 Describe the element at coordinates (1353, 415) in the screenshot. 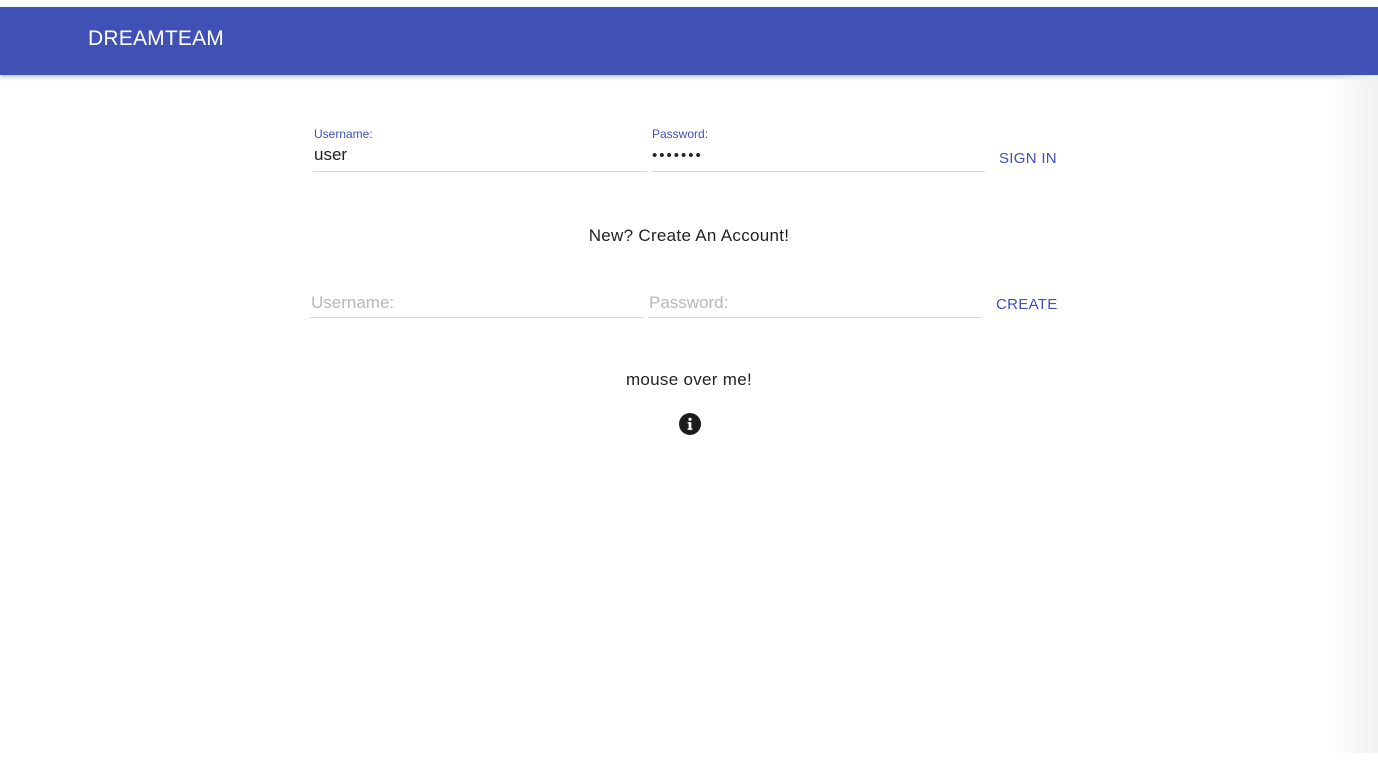

I see `scroll-shadow` at that location.